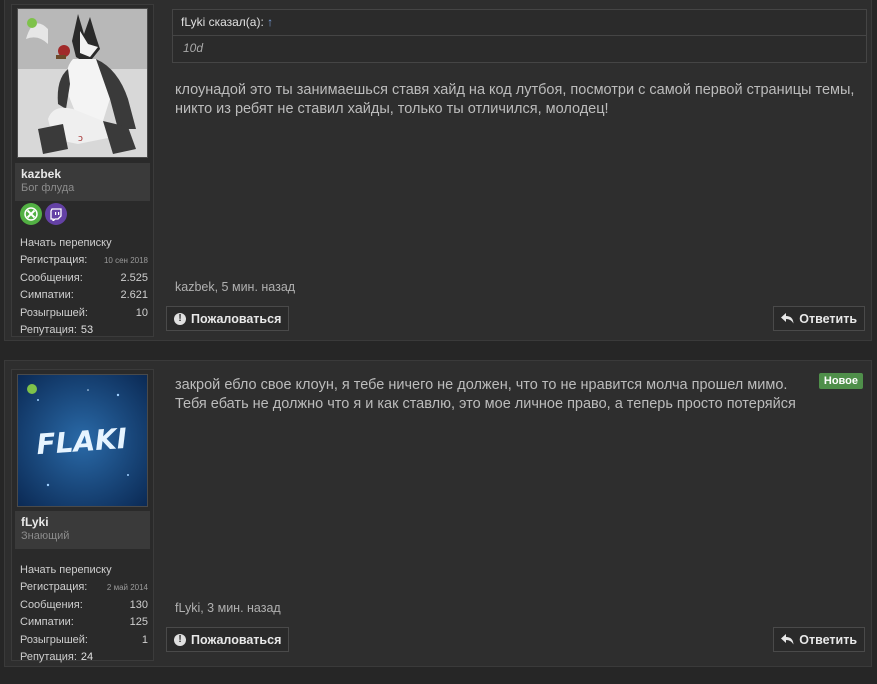  I want to click on flaki-avatar-image: FLAKI, so click(82, 440).